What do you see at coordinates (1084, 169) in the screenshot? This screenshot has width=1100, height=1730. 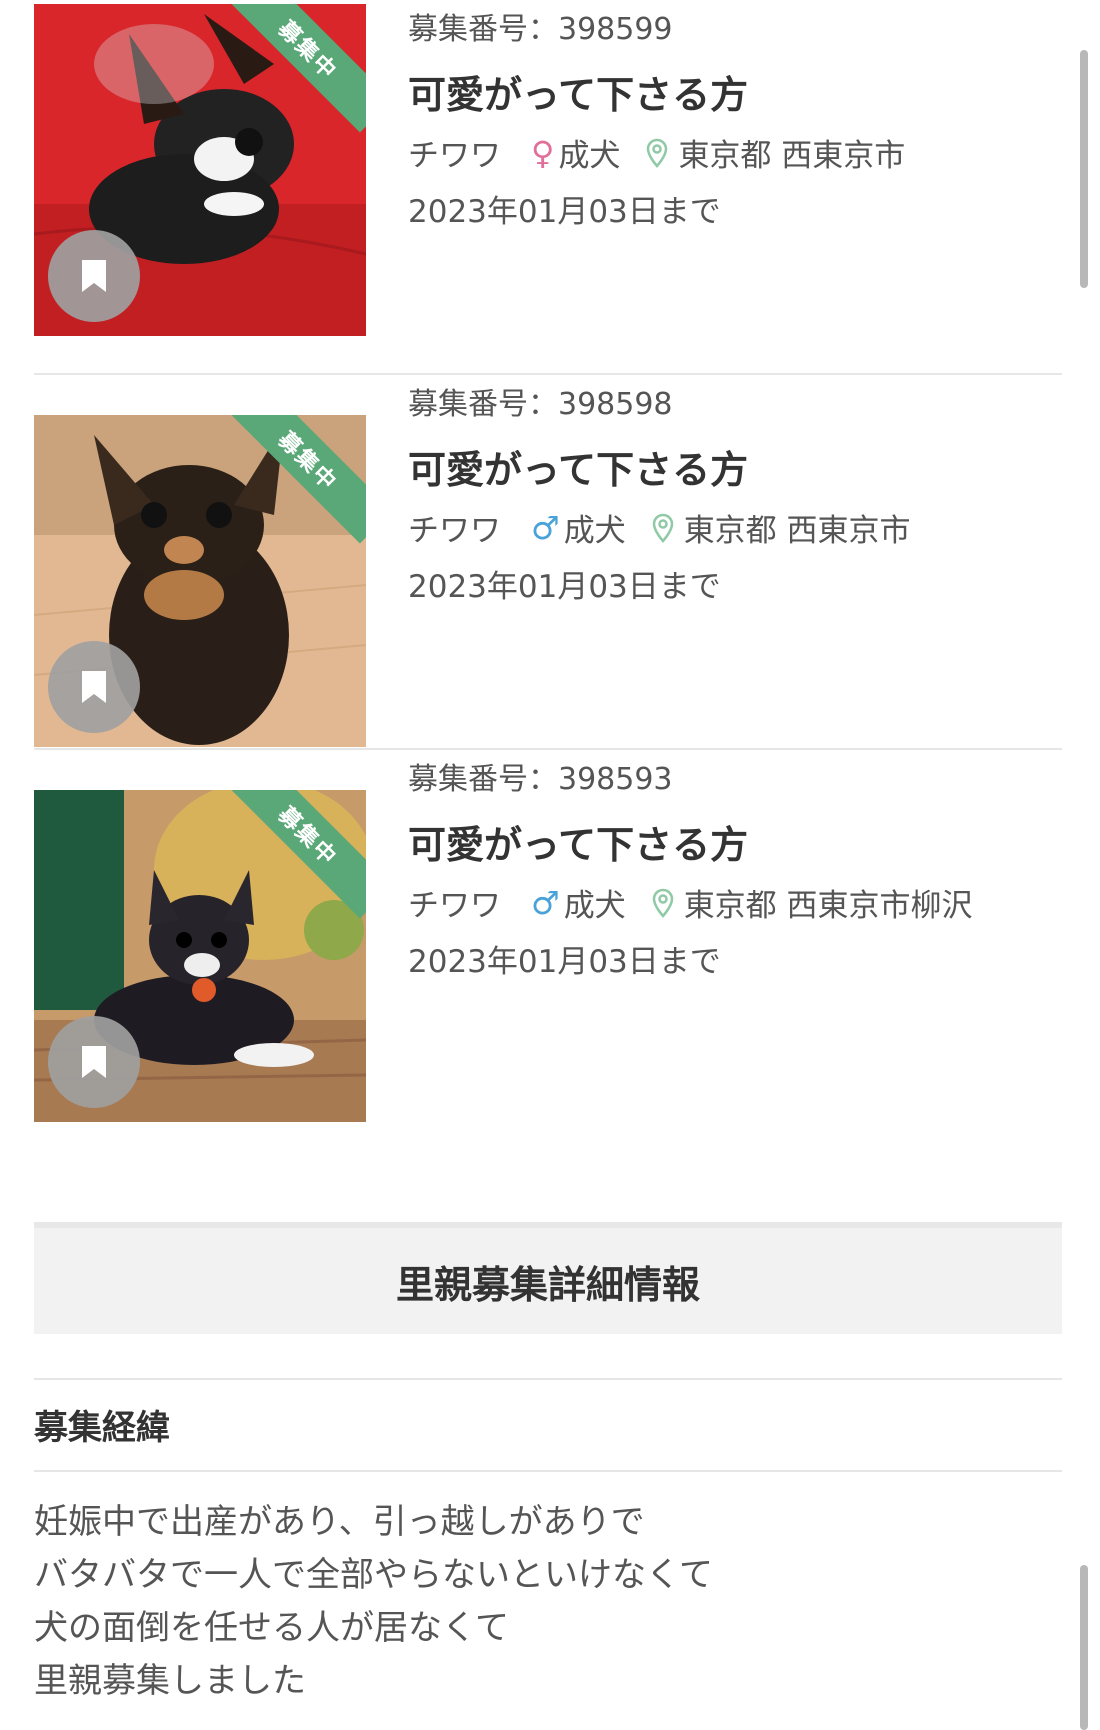 I see `scrollbar-thumb-top` at bounding box center [1084, 169].